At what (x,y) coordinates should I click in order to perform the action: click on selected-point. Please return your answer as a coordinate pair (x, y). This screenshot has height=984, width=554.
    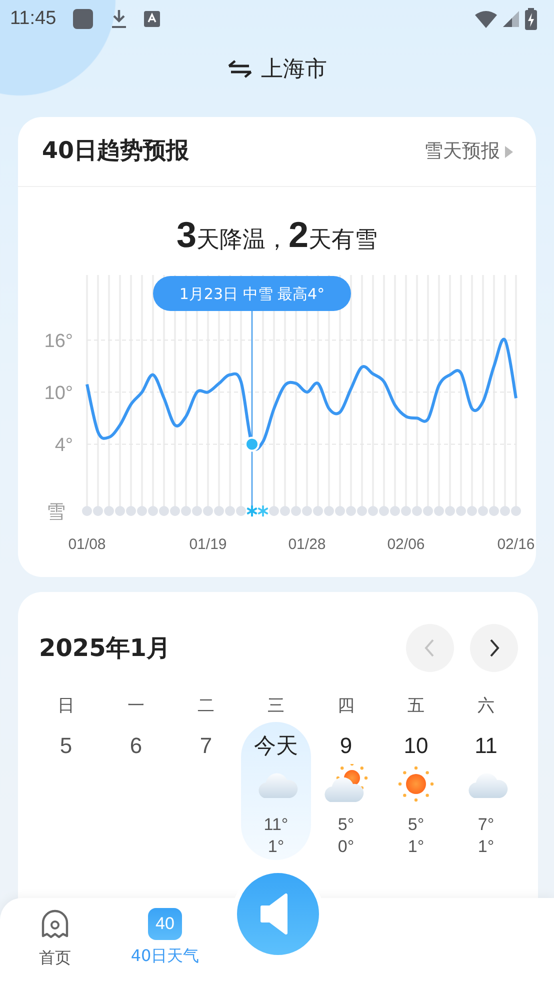
    Looking at the image, I should click on (252, 444).